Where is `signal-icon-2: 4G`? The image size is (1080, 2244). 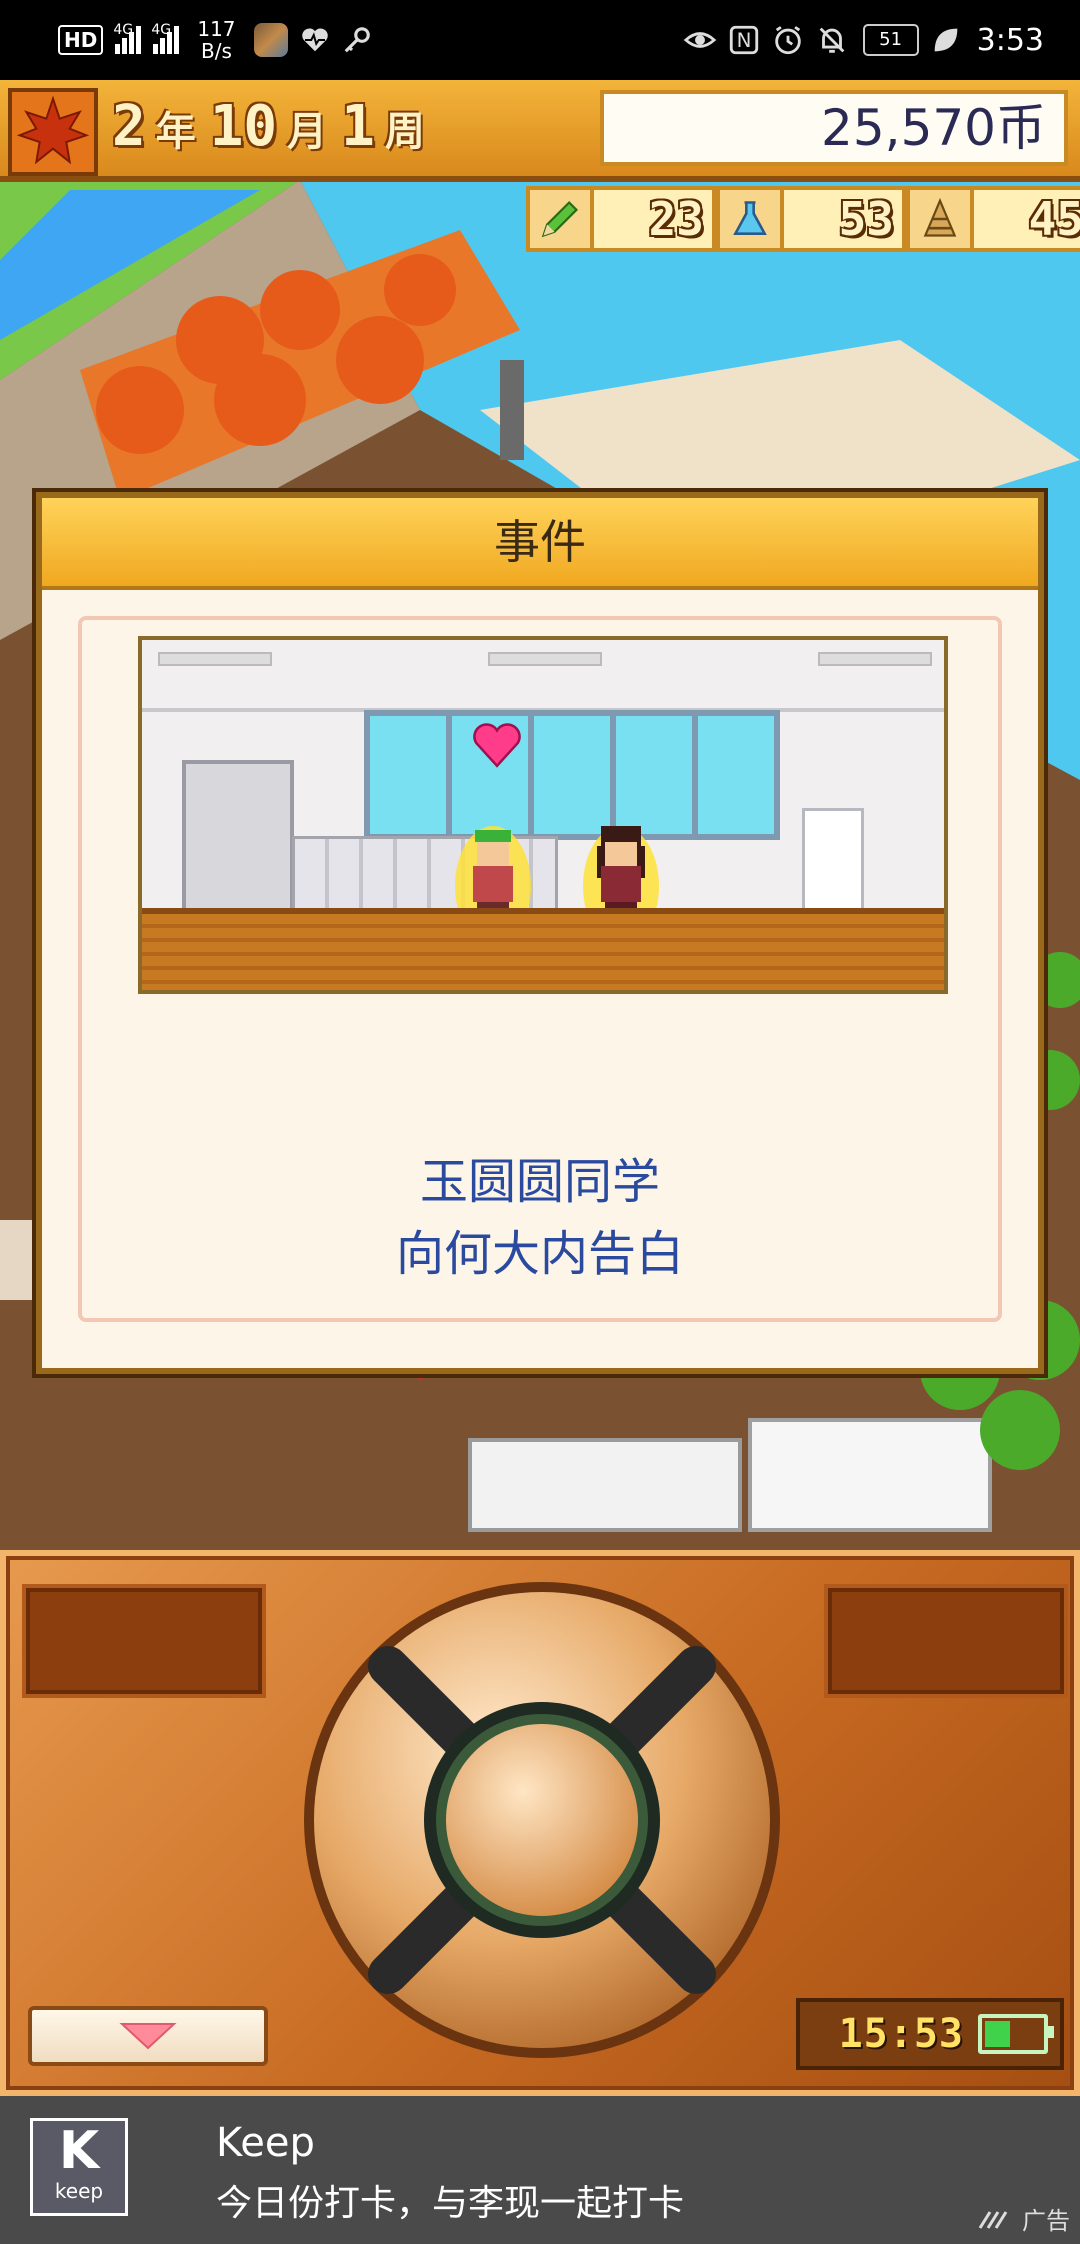 signal-icon-2: 4G is located at coordinates (165, 38).